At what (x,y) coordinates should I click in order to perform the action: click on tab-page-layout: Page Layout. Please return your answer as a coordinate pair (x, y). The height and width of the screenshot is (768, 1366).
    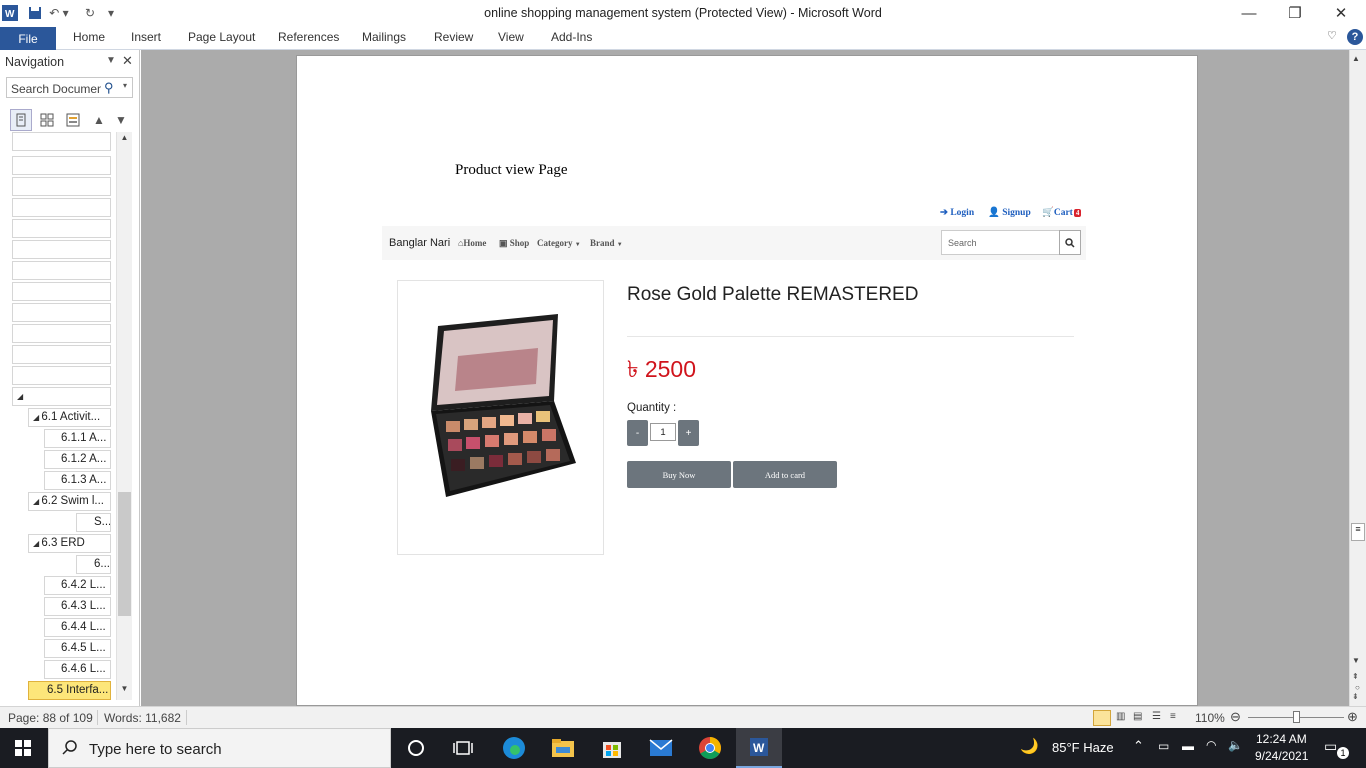
    Looking at the image, I should click on (221, 37).